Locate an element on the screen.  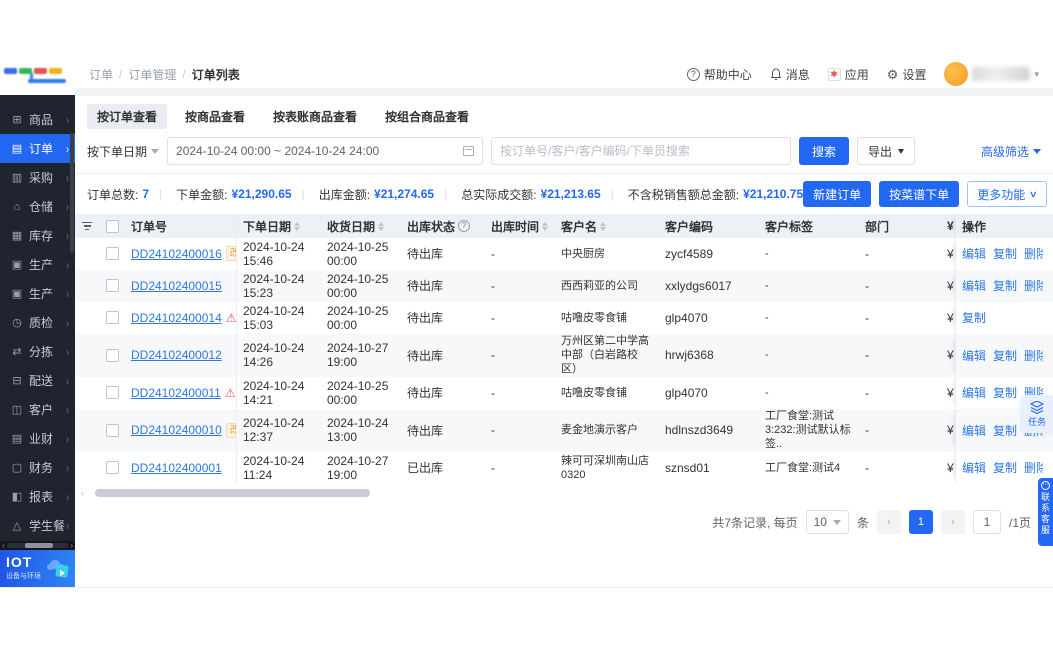
order-number-link: DD24102400016 is located at coordinates (176, 254).